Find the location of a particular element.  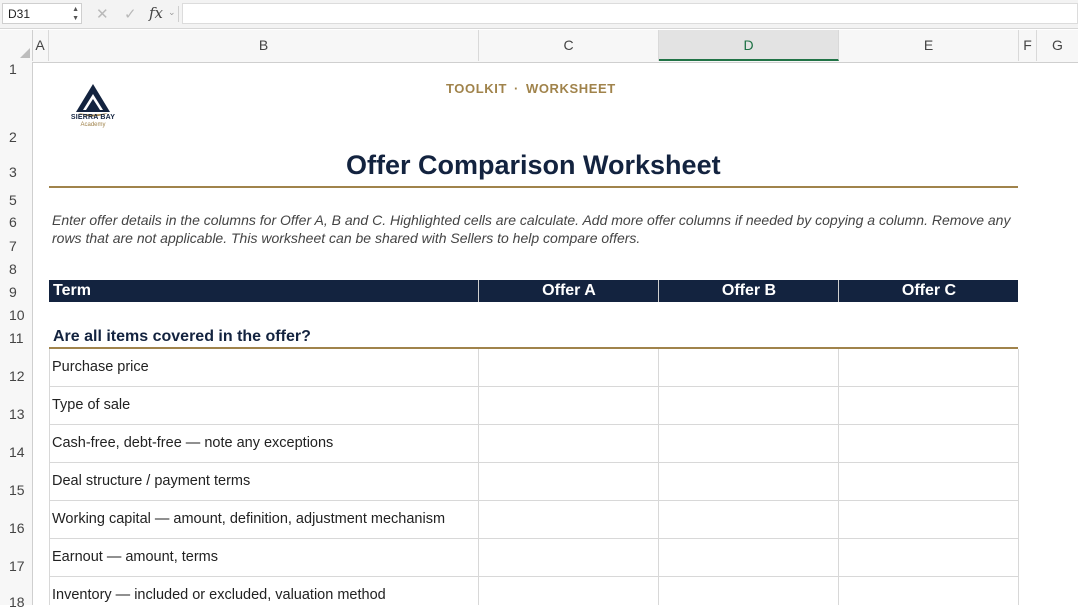

kicker-left: TOOLKIT is located at coordinates (477, 88).